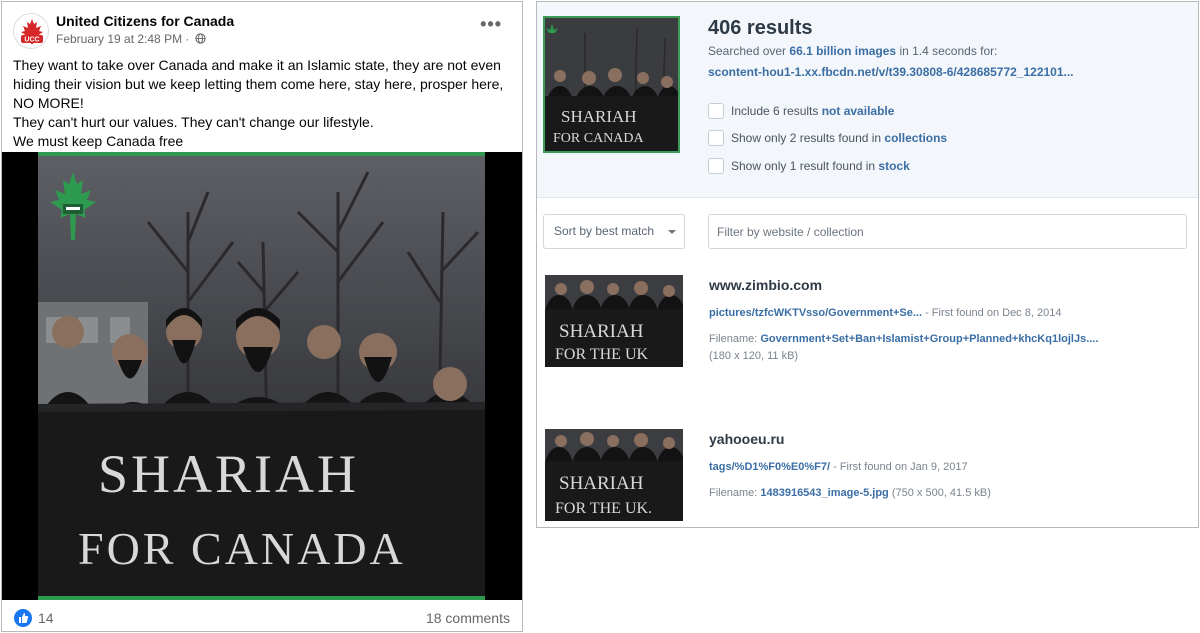 The image size is (1200, 633). I want to click on checkbox-label: Include 6 results, so click(776, 111).